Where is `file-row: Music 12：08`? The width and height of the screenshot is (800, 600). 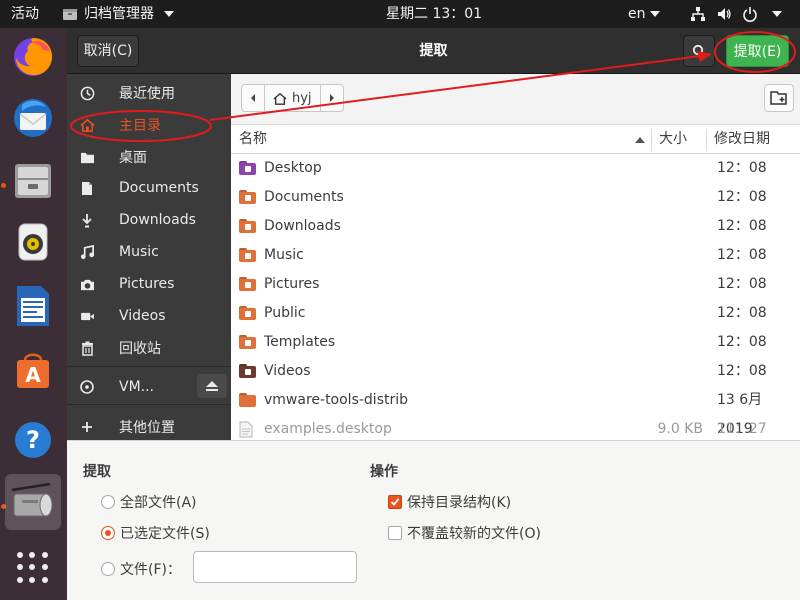 file-row: Music 12：08 is located at coordinates (515, 255).